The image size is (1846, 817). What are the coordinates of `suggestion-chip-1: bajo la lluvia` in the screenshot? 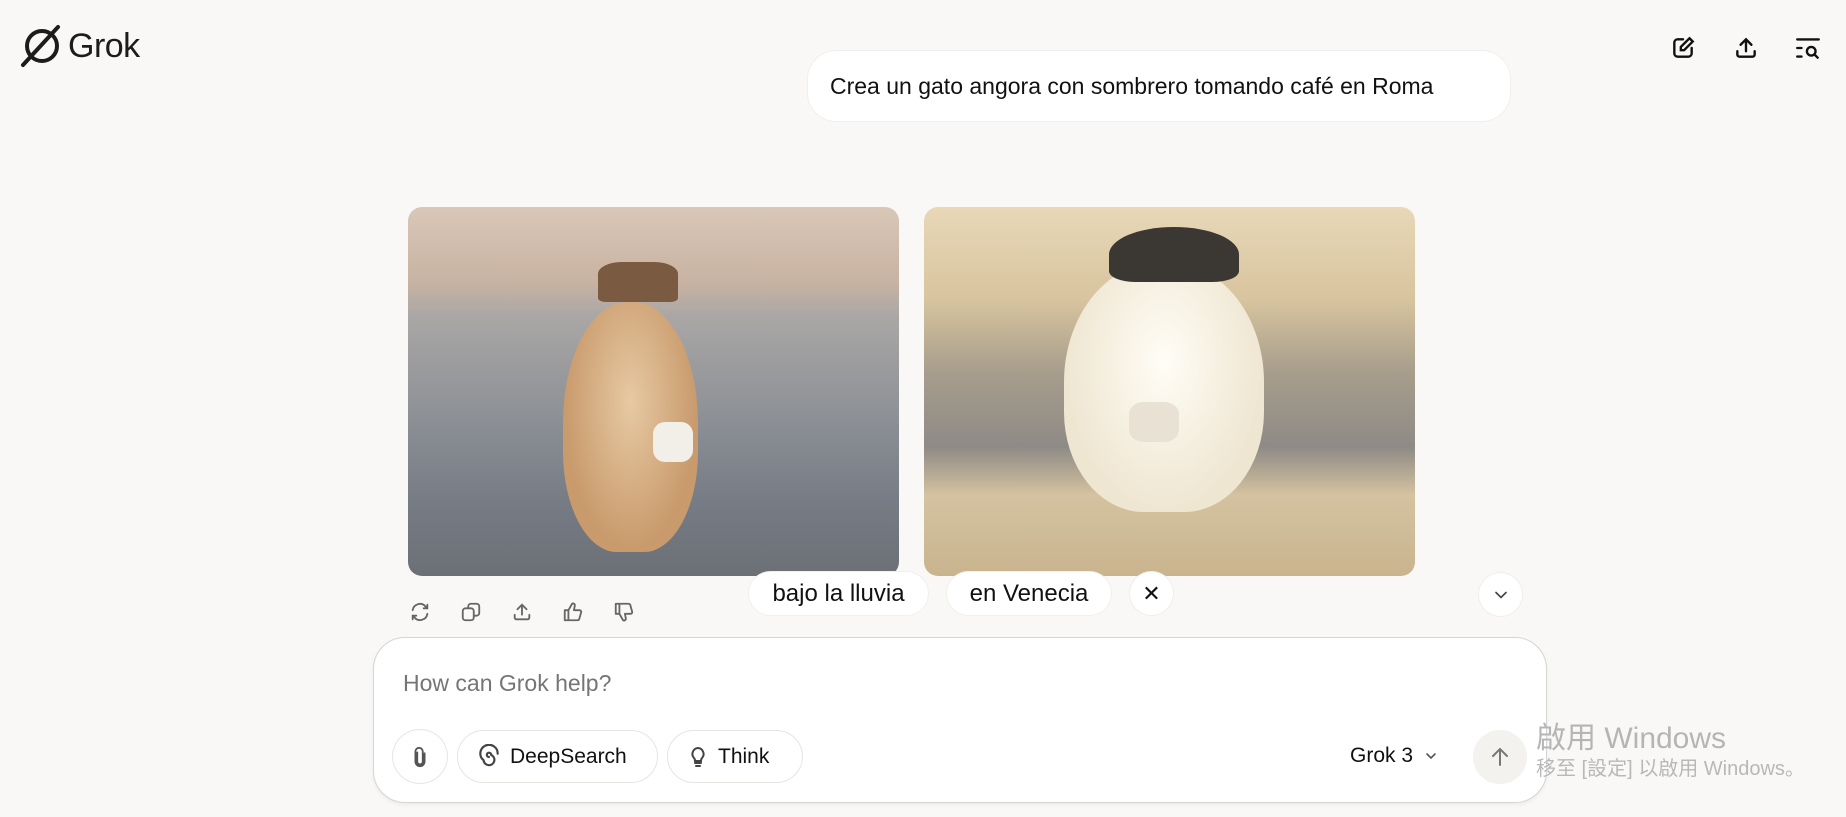 It's located at (838, 593).